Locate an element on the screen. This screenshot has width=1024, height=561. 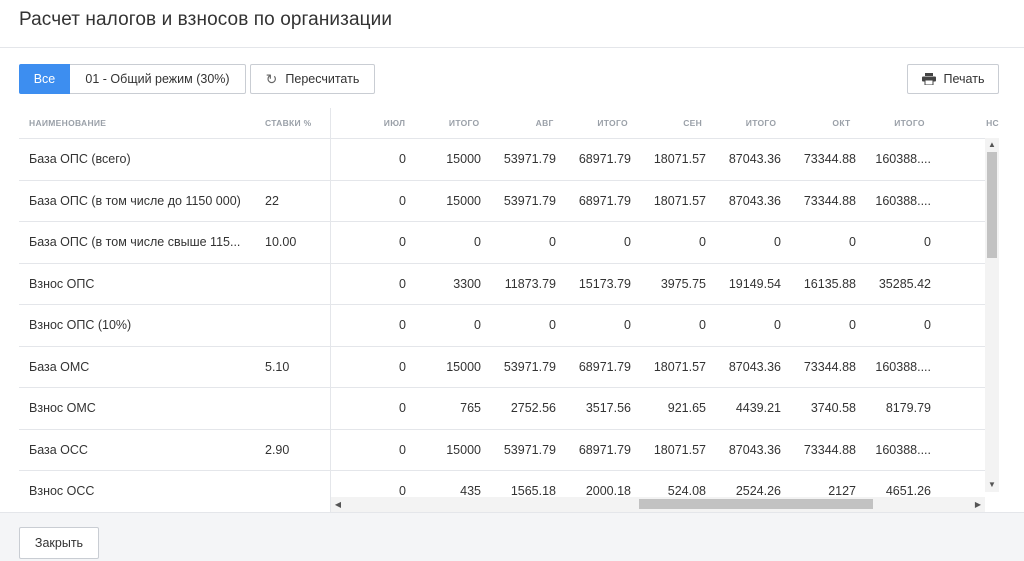
print-button: Печать is located at coordinates (953, 79).